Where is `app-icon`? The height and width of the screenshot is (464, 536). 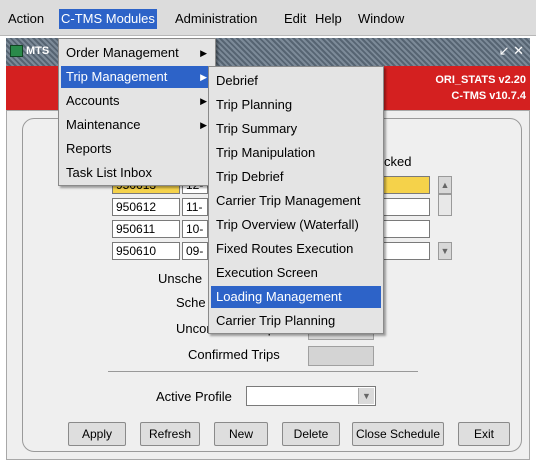 app-icon is located at coordinates (16, 51).